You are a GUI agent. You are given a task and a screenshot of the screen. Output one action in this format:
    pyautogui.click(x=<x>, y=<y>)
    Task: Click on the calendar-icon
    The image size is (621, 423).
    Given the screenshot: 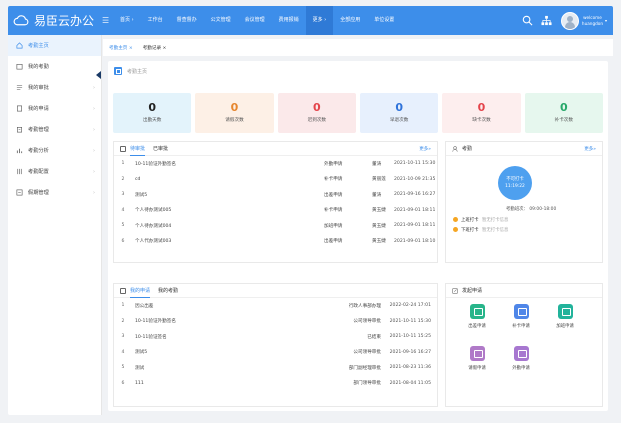 What is the action you would take?
    pyautogui.click(x=19, y=67)
    